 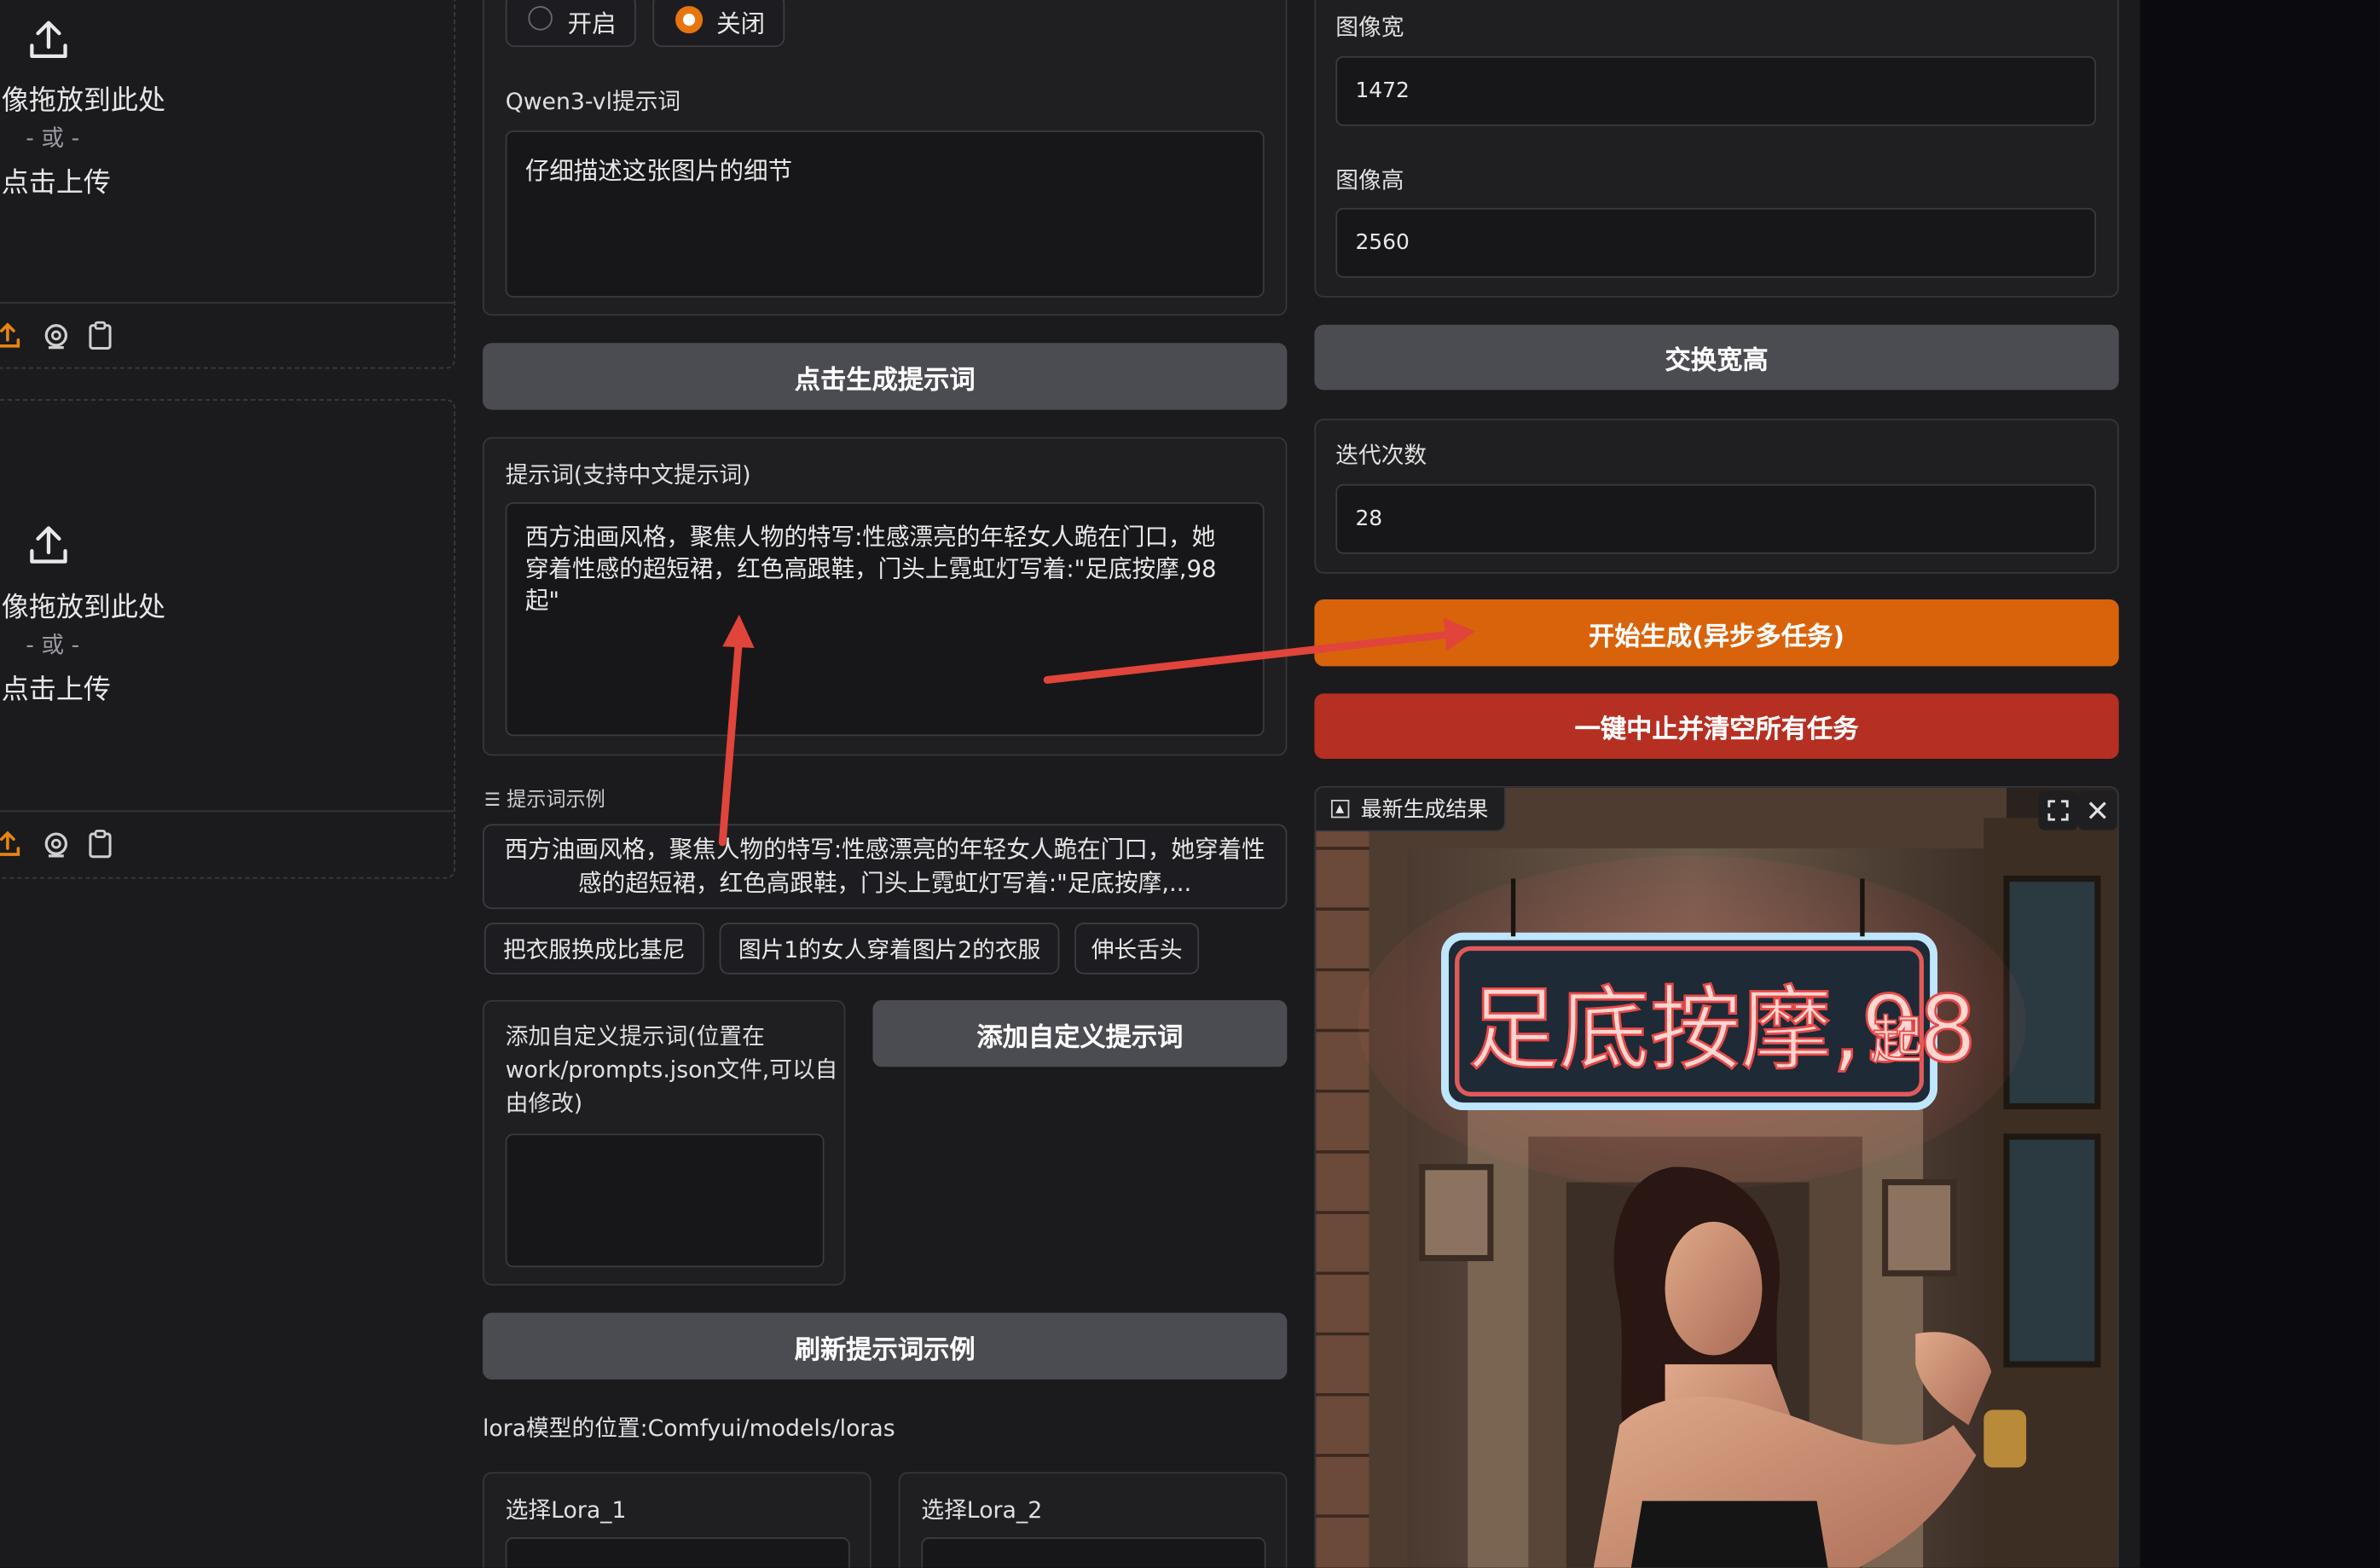 I want to click on prompt-label: 提示词(支持中文提示词), so click(x=628, y=475).